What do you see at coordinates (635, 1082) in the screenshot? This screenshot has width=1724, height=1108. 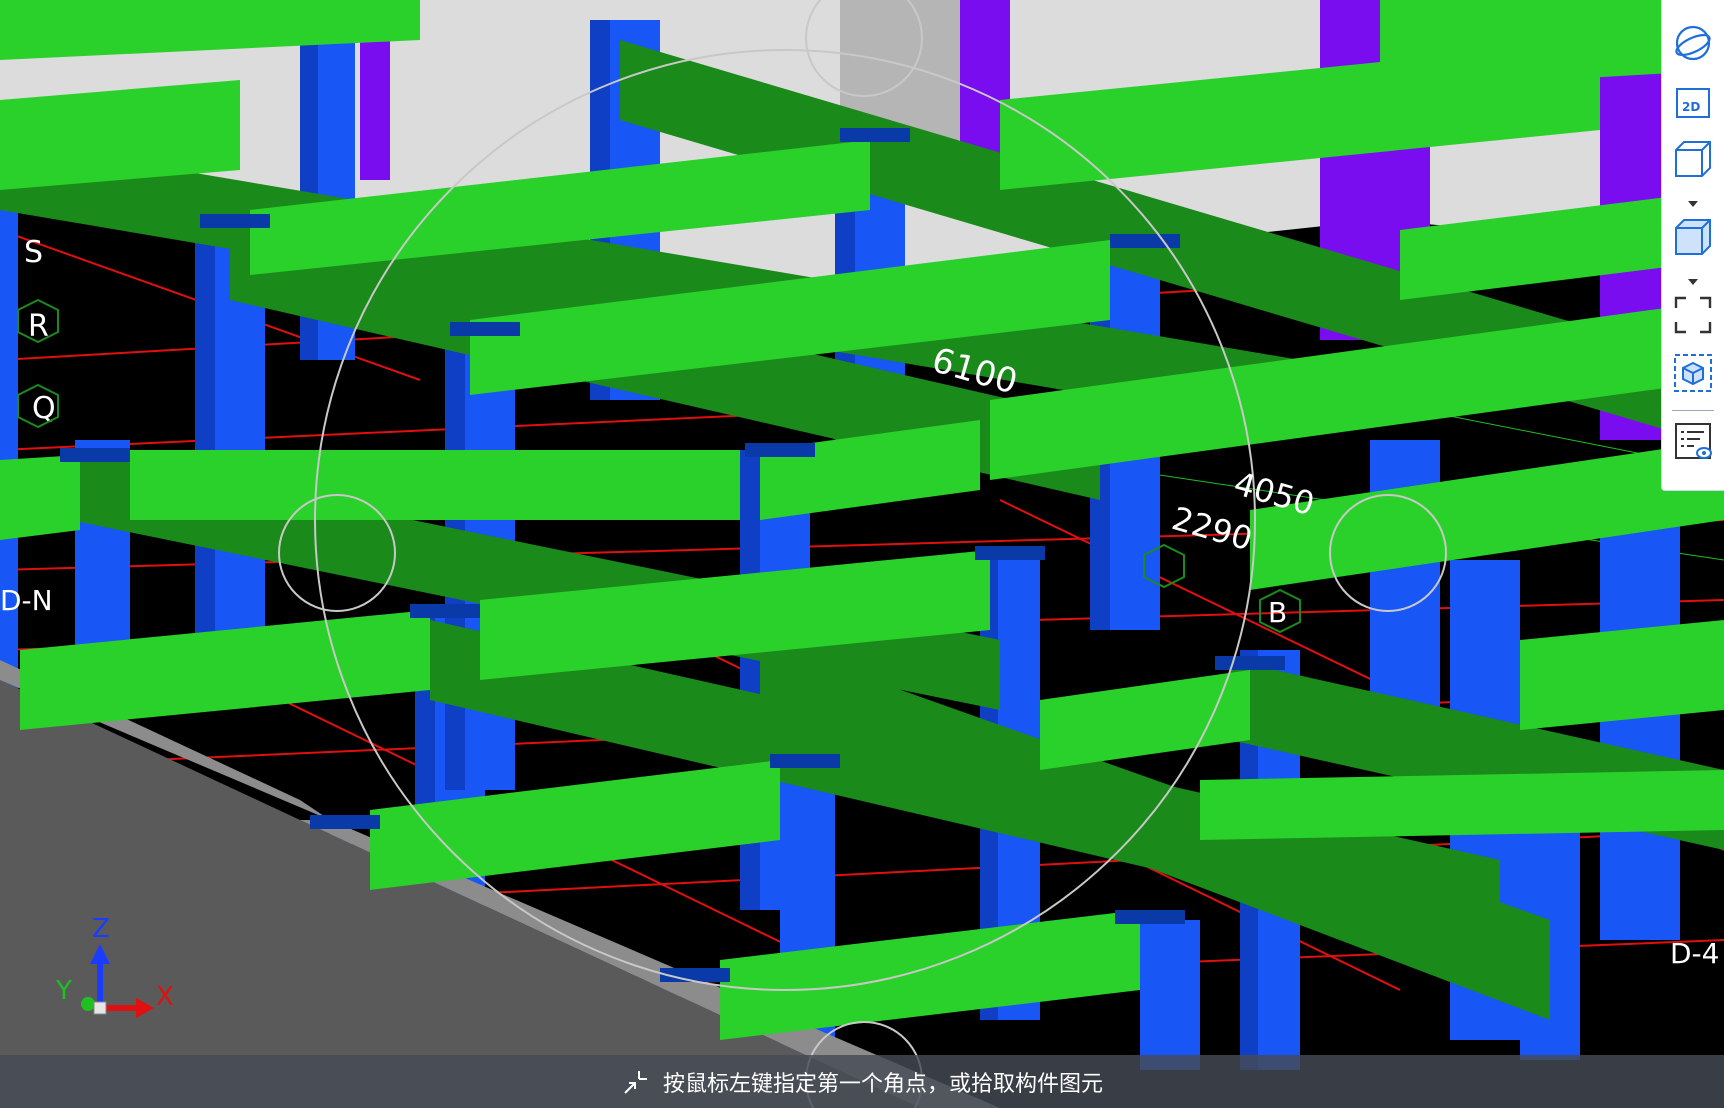 I see `corner-pick-icon` at bounding box center [635, 1082].